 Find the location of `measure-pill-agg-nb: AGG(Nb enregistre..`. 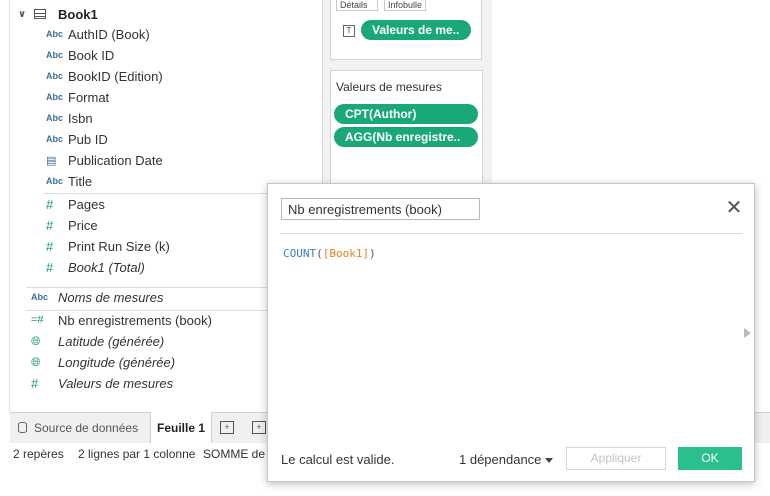

measure-pill-agg-nb: AGG(Nb enregistre.. is located at coordinates (406, 137).